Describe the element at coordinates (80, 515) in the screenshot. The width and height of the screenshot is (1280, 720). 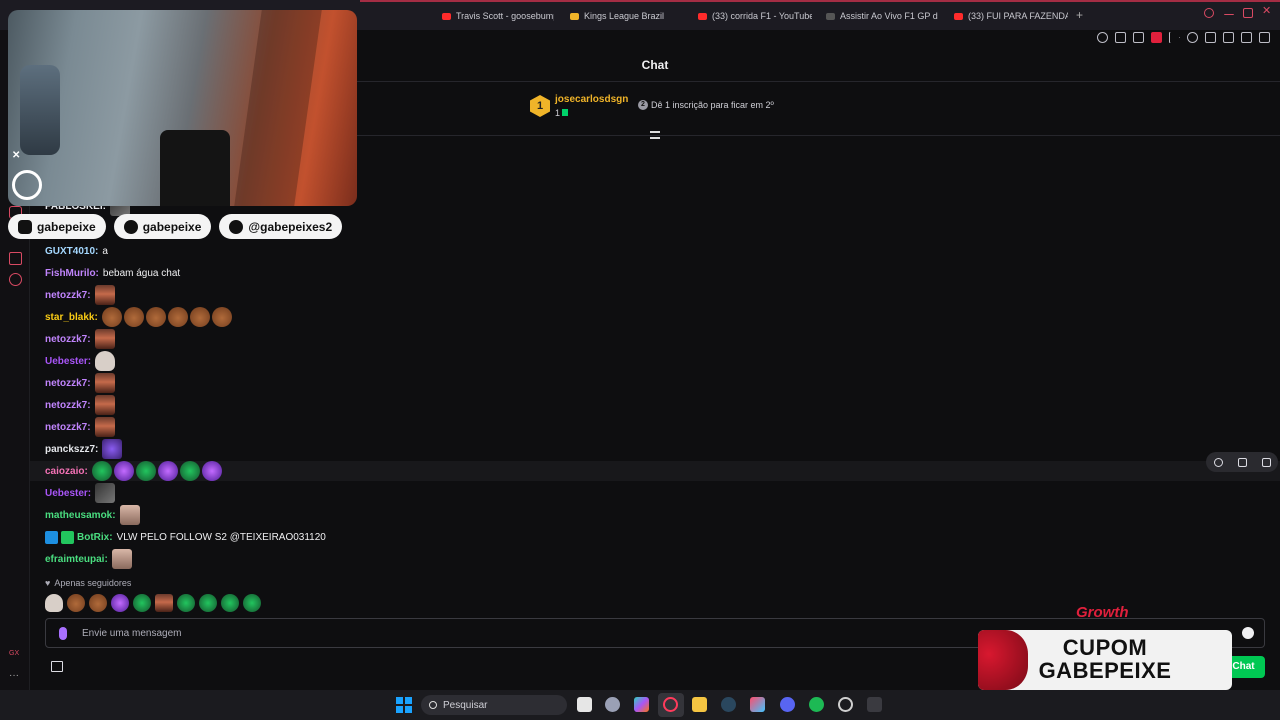
I see `chat-username: matheusamok:` at that location.